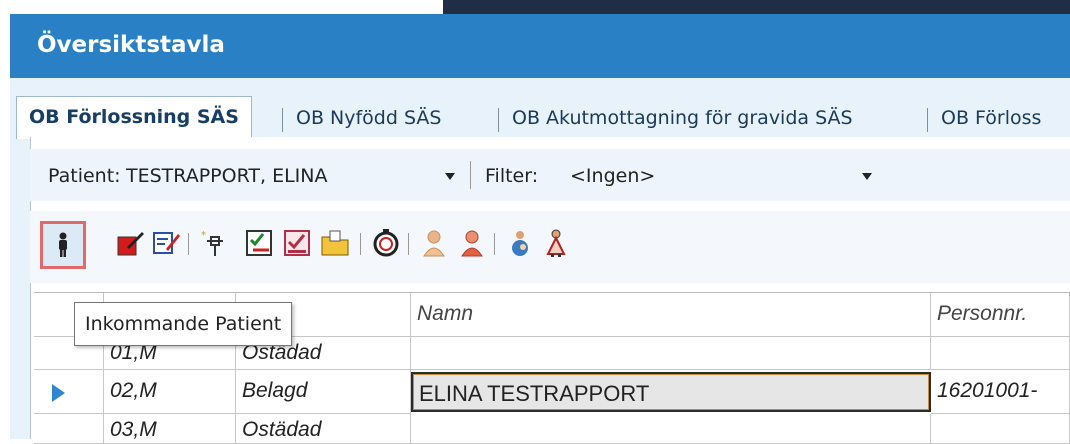 This screenshot has height=444, width=1070. I want to click on cell-namn-selected: ELINA TESTRAPPORT, so click(671, 392).